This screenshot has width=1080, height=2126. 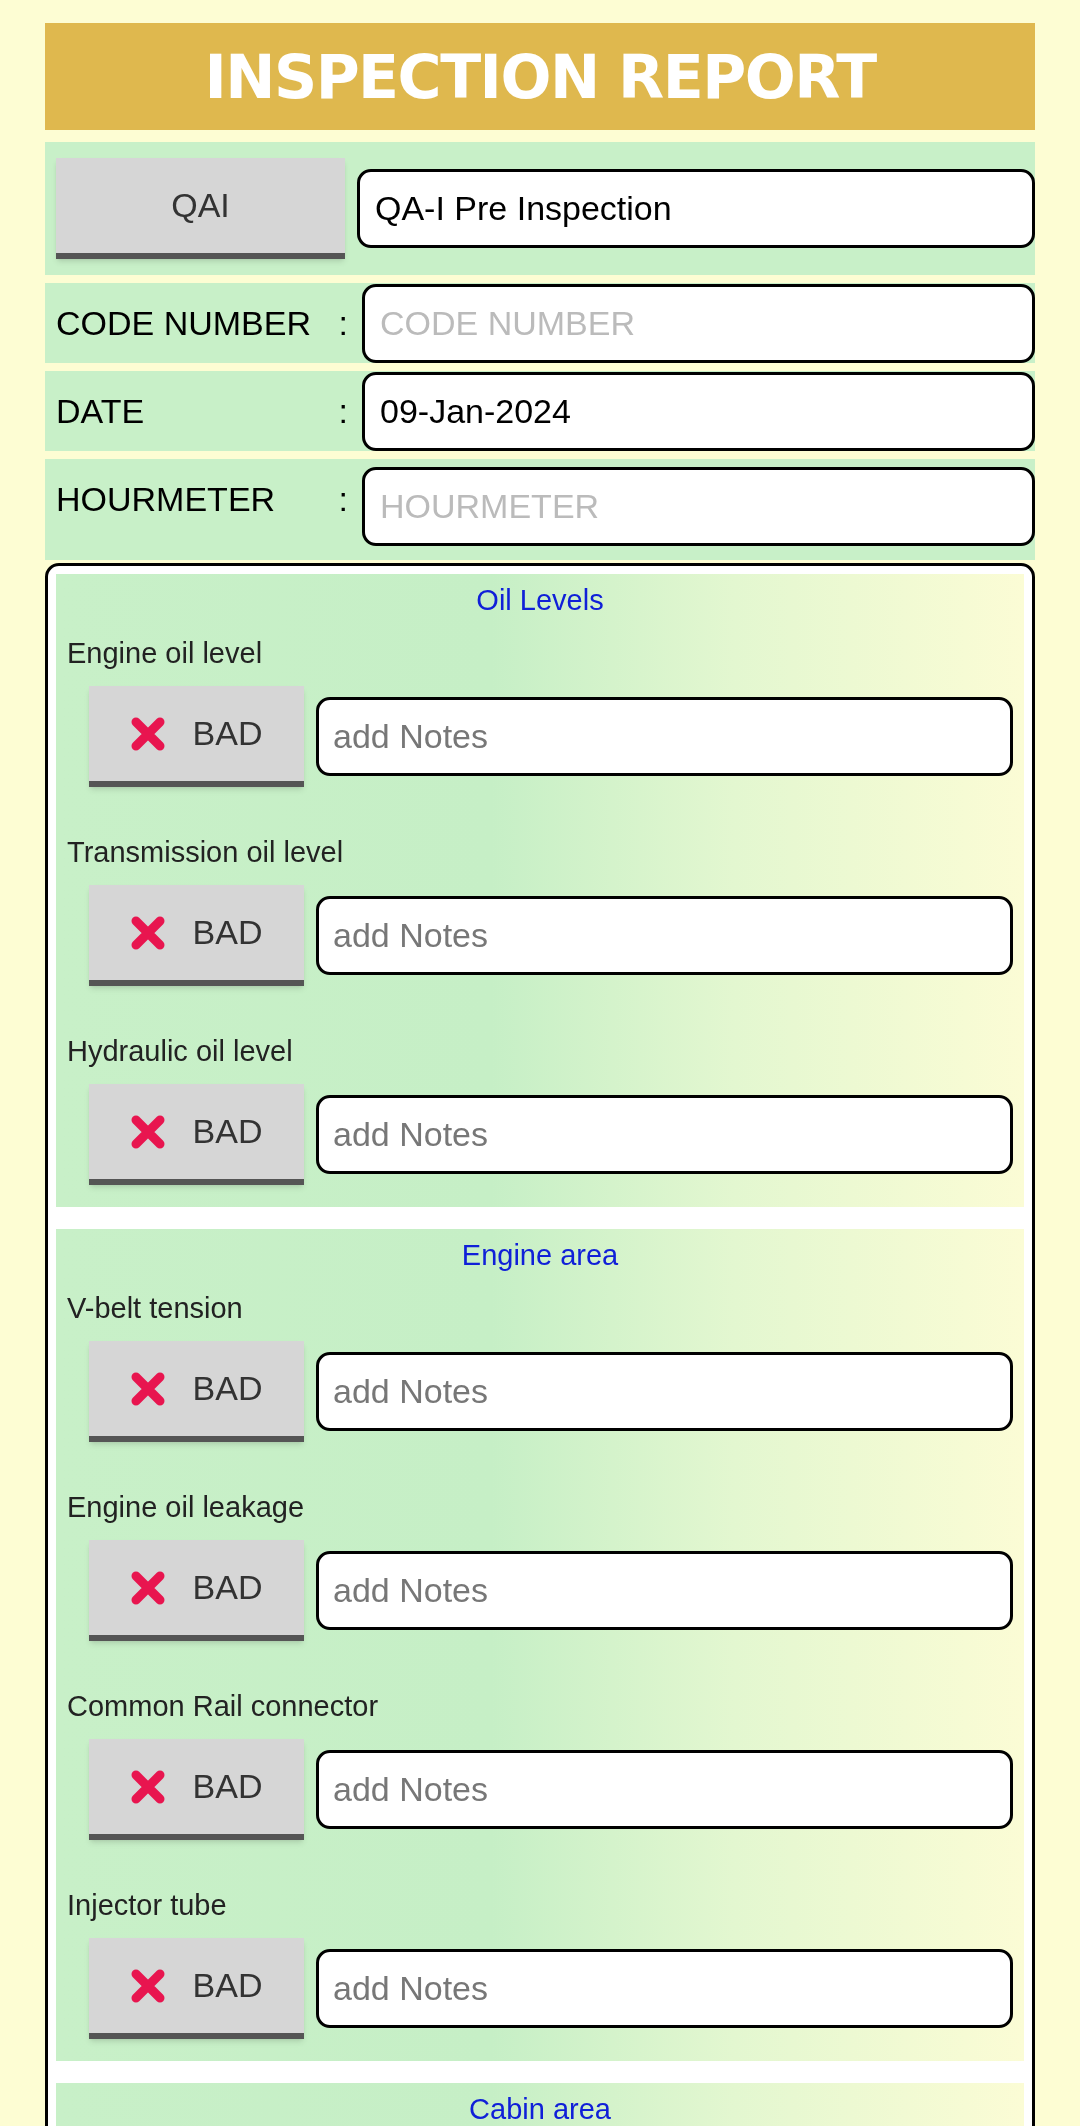 What do you see at coordinates (540, 77) in the screenshot?
I see `page-title: INSPECTION REPORT` at bounding box center [540, 77].